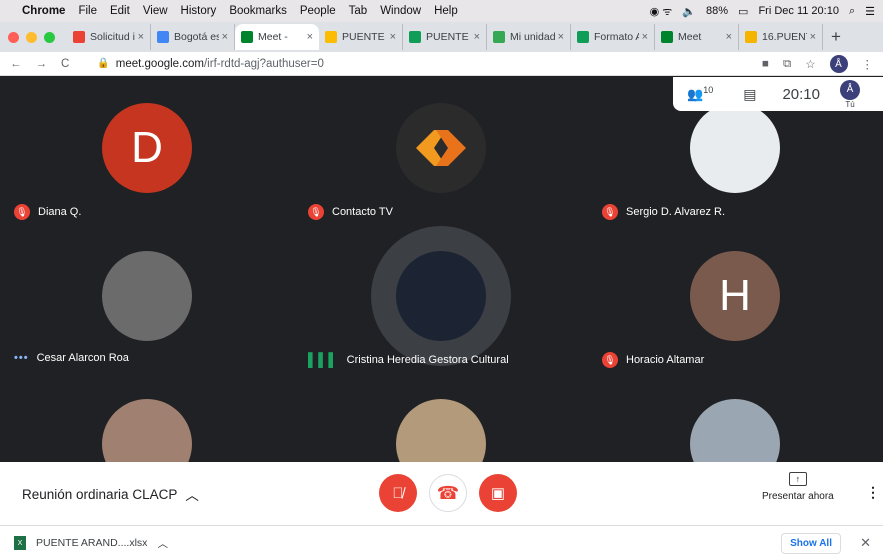 This screenshot has width=883, height=560. What do you see at coordinates (661, 11) in the screenshot?
I see `wifi-icon: ◉ ᯤ` at bounding box center [661, 11].